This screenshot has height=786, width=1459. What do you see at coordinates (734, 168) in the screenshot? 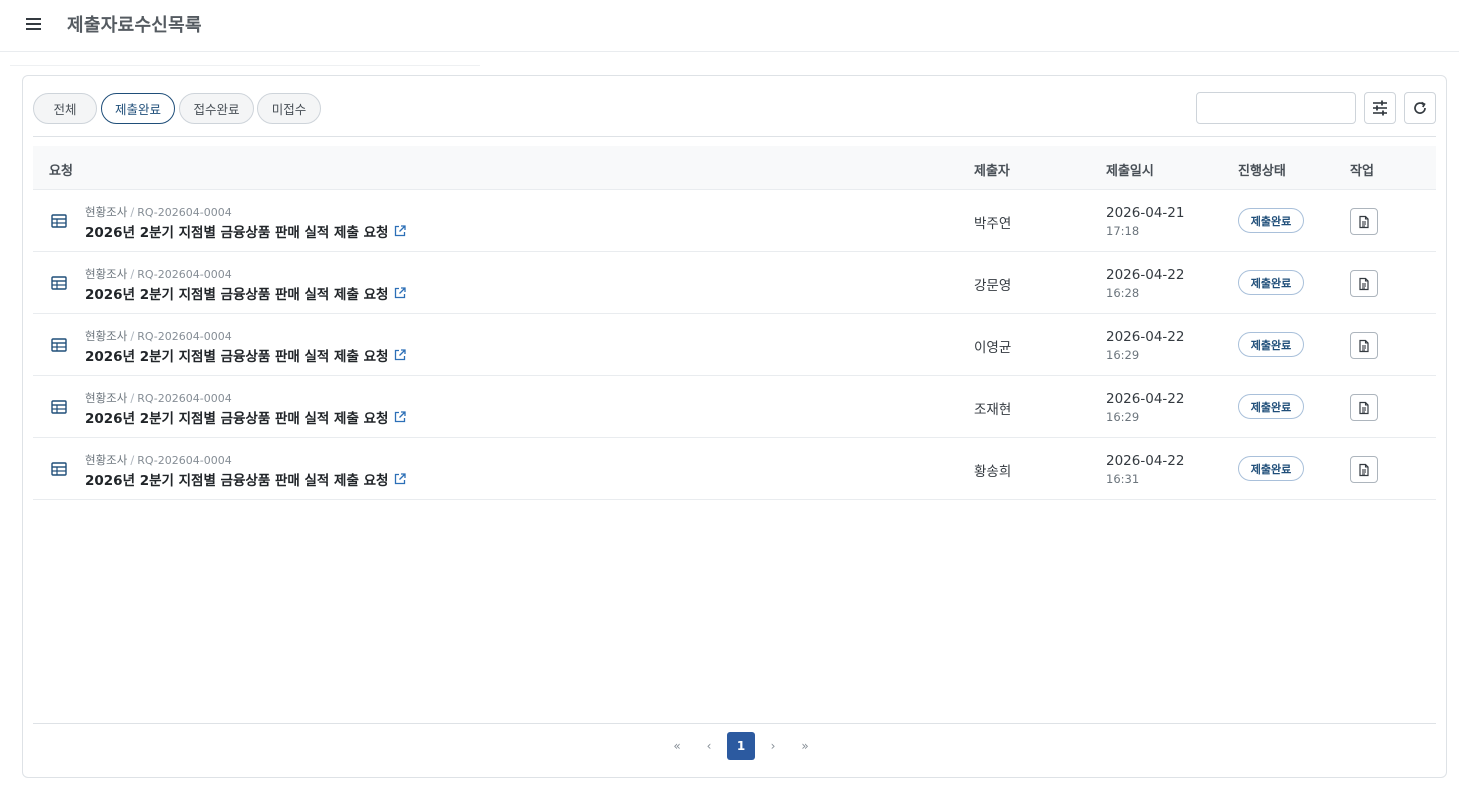
I see `table-header: 요청 제출자 제출일시 진행상태 작업` at bounding box center [734, 168].